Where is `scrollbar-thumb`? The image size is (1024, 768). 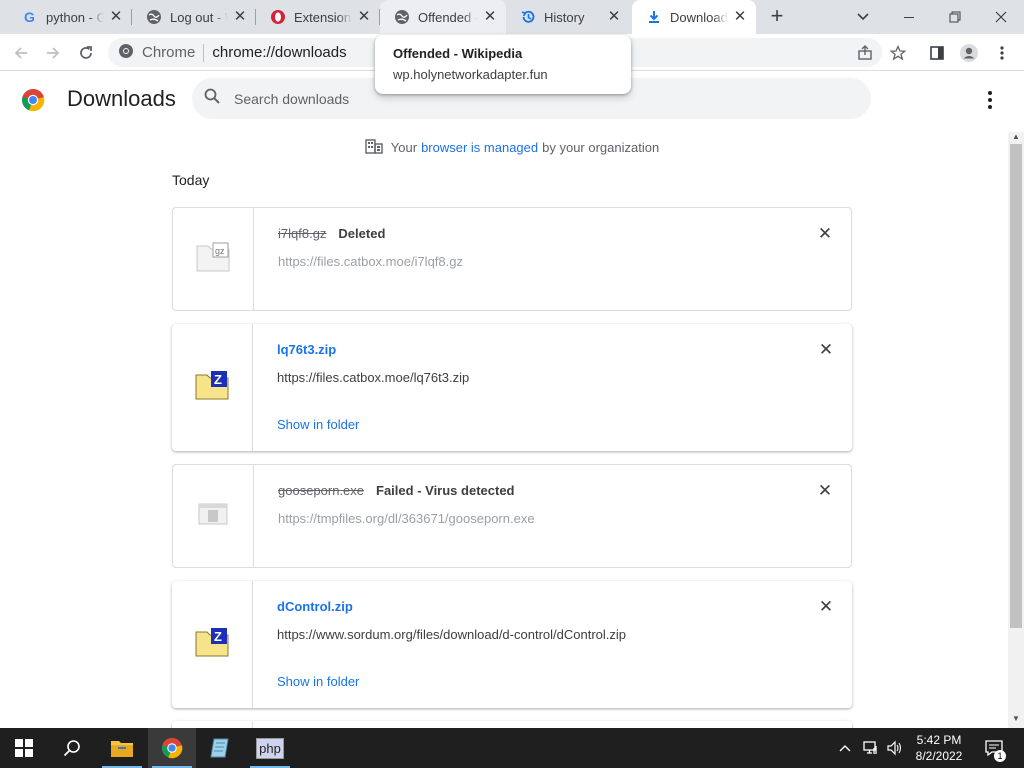 scrollbar-thumb is located at coordinates (1016, 386).